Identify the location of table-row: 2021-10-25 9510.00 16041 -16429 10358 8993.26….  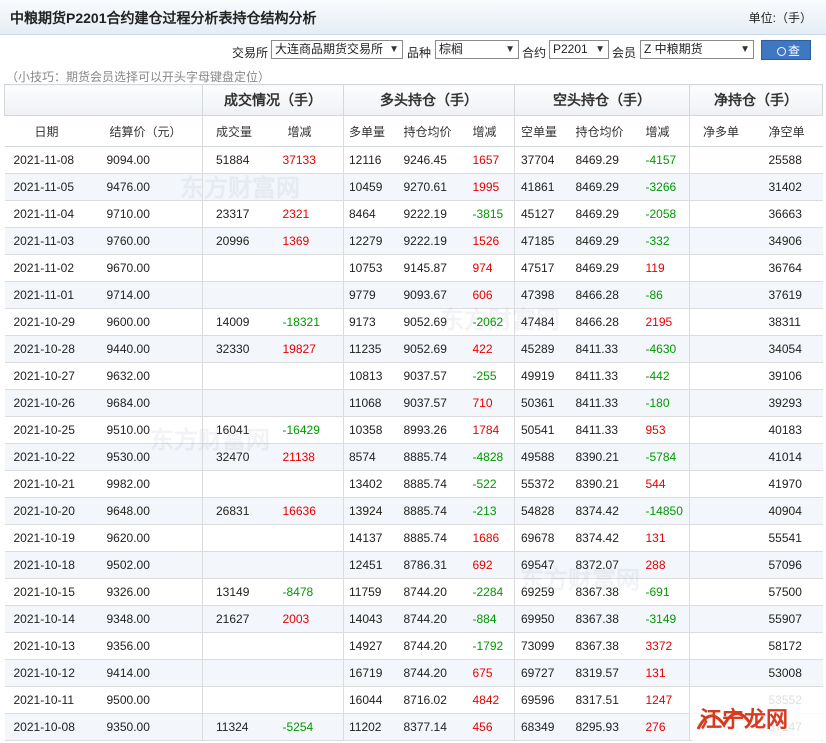
(413, 430).